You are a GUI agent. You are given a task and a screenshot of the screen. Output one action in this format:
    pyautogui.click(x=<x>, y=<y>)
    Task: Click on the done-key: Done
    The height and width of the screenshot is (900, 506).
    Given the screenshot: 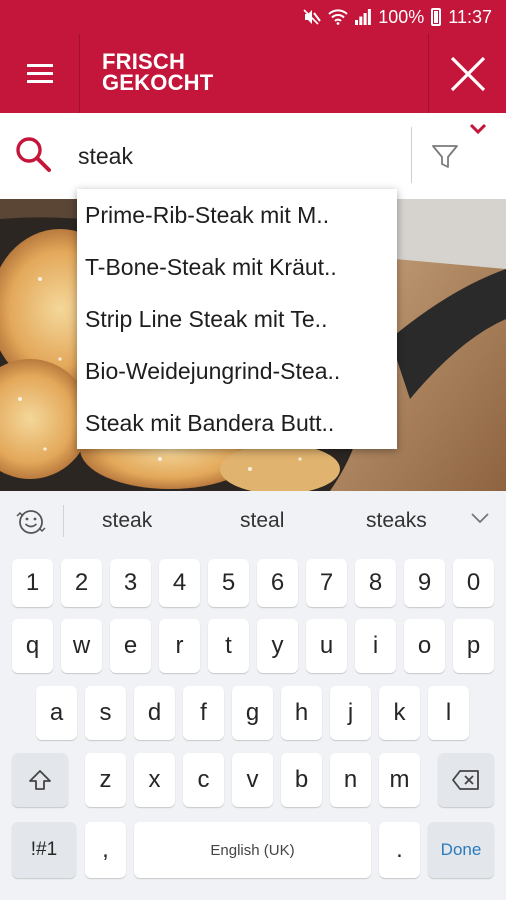 What is the action you would take?
    pyautogui.click(x=461, y=850)
    